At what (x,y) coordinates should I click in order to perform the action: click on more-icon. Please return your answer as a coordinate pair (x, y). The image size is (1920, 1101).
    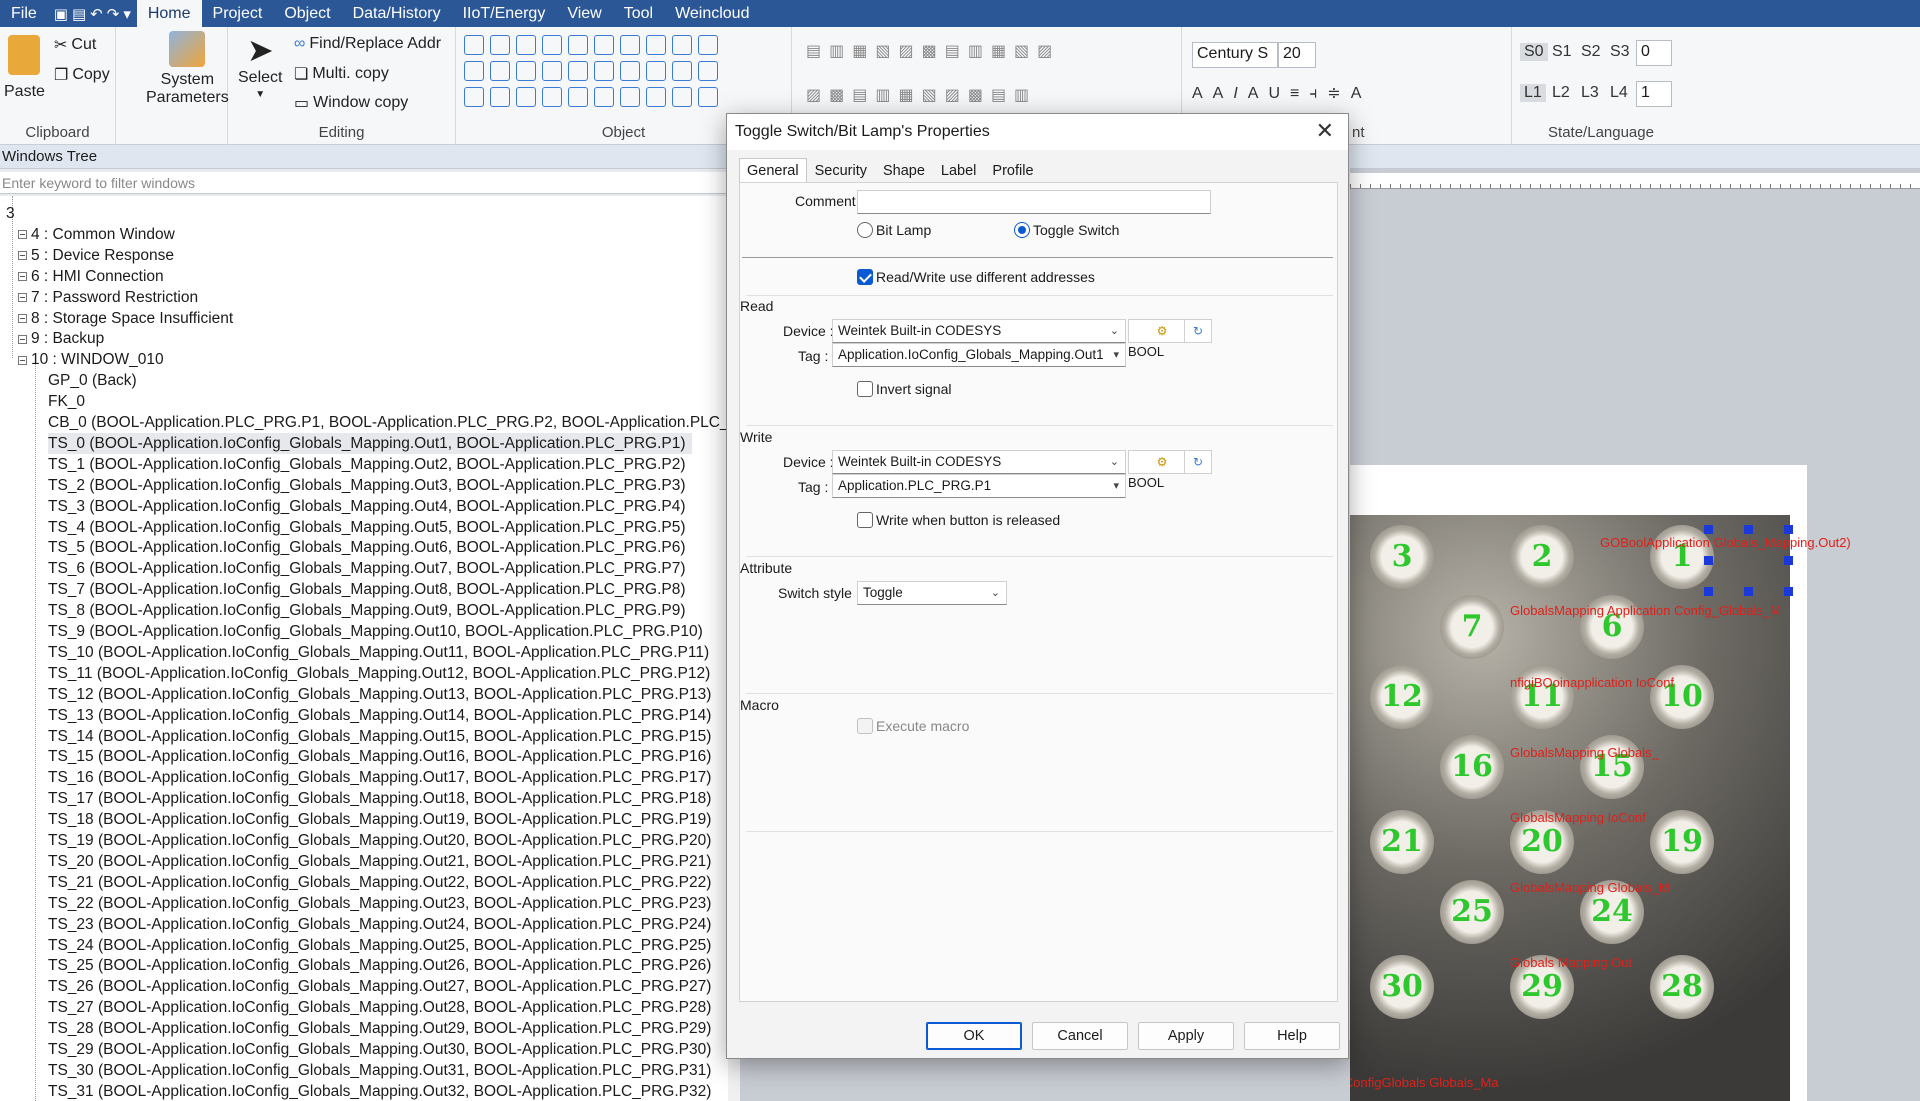
    Looking at the image, I should click on (708, 97).